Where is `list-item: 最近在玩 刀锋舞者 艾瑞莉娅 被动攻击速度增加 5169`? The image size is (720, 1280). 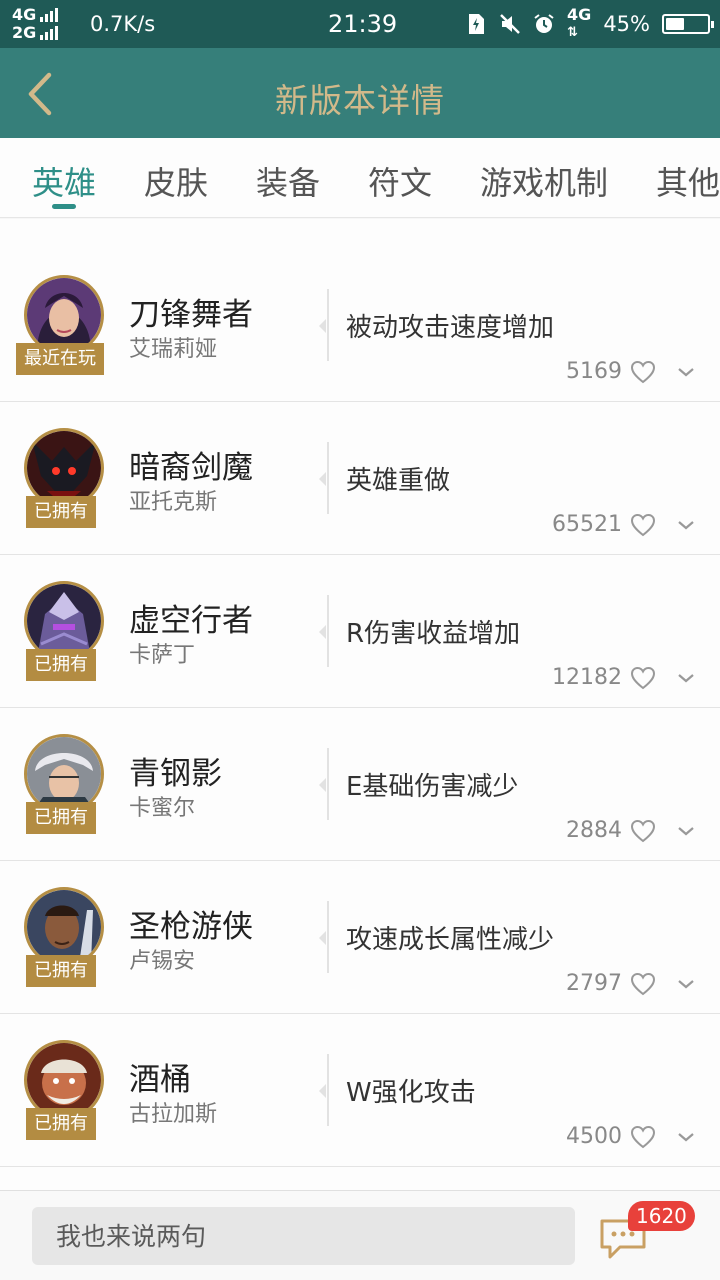
list-item: 最近在玩 刀锋舞者 艾瑞莉娅 被动攻击速度增加 5169 is located at coordinates (360, 325).